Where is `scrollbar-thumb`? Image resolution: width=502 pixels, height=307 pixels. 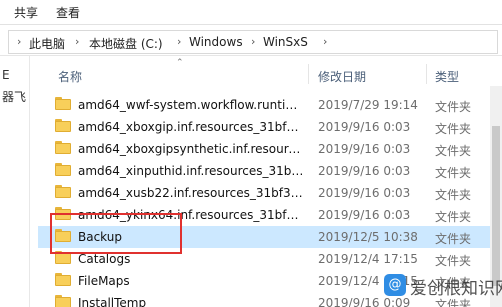 scrollbar-thumb is located at coordinates (496, 206).